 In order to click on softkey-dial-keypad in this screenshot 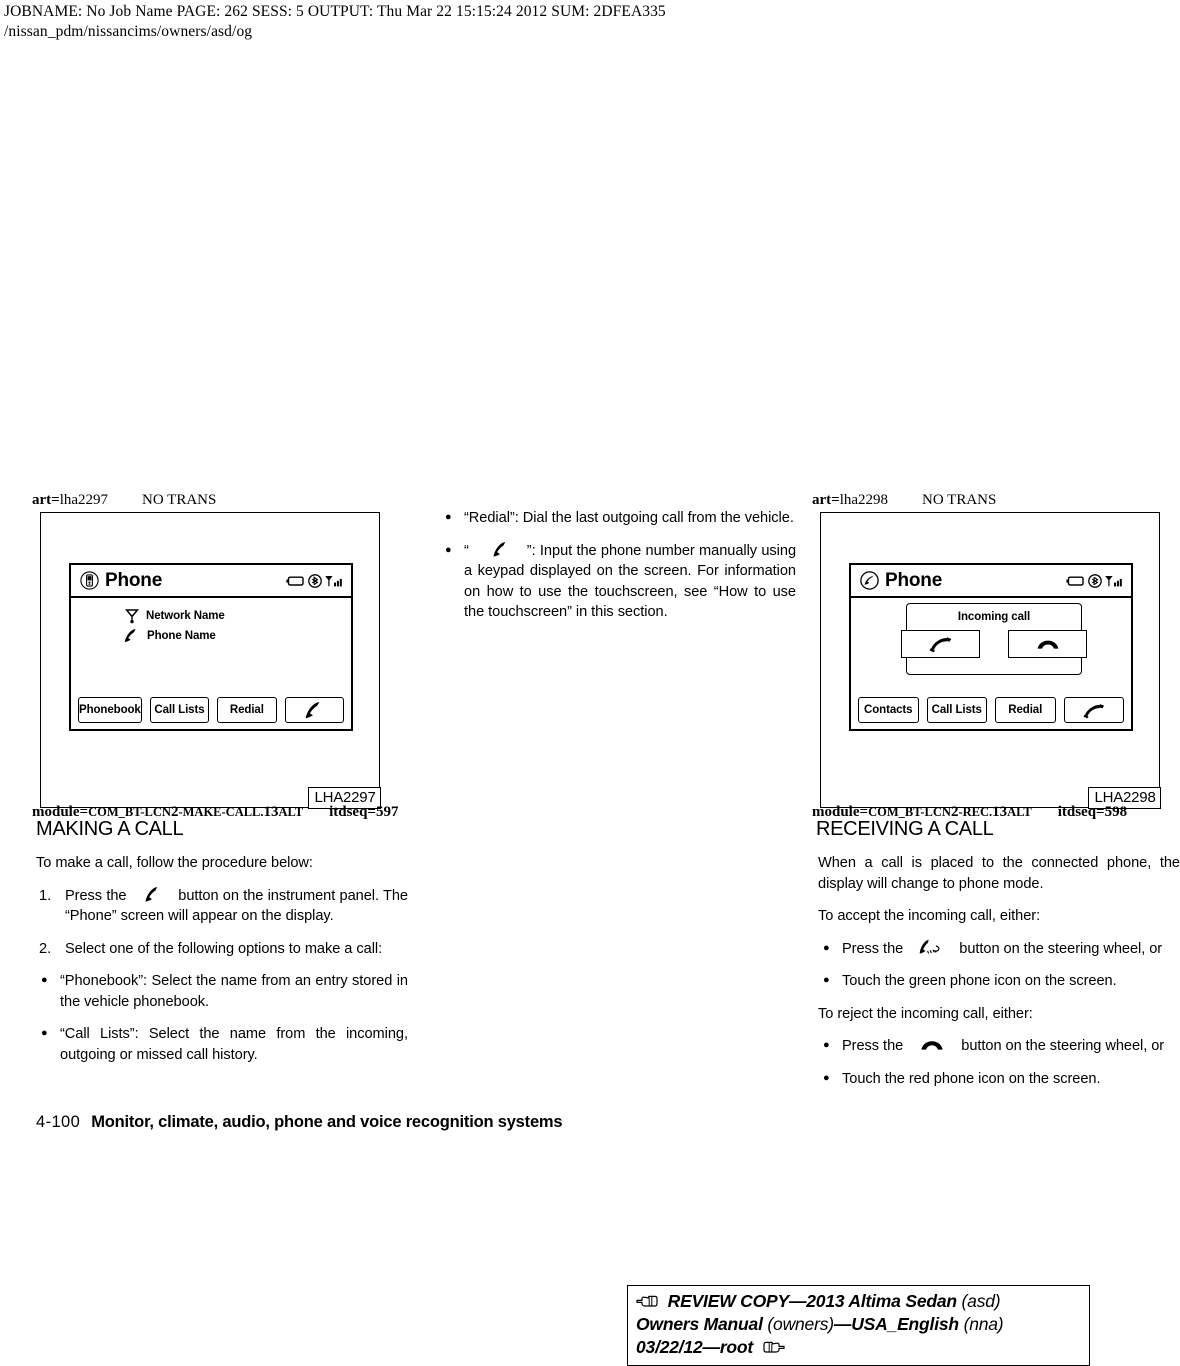, I will do `click(314, 710)`.